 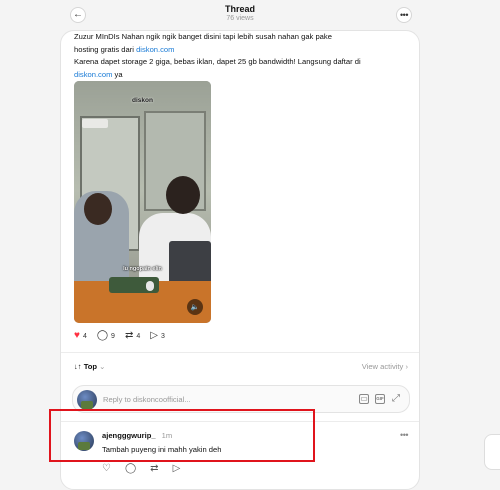 I want to click on sort-bar: ↓↑ Top ⌄ View activity ›, so click(x=241, y=368).